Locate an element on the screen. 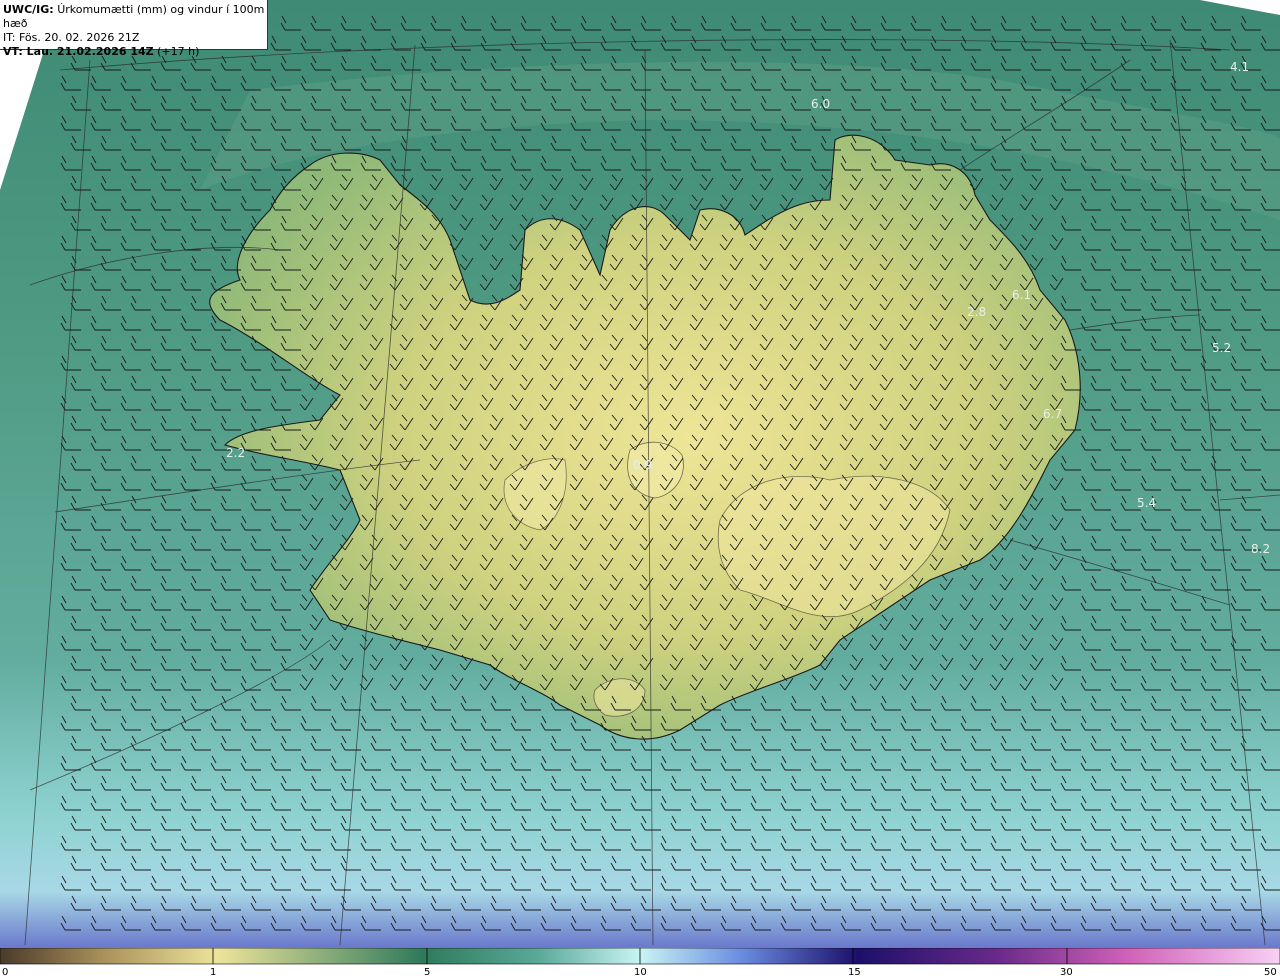  colorbar-tick-label: 10 is located at coordinates (640, 972).